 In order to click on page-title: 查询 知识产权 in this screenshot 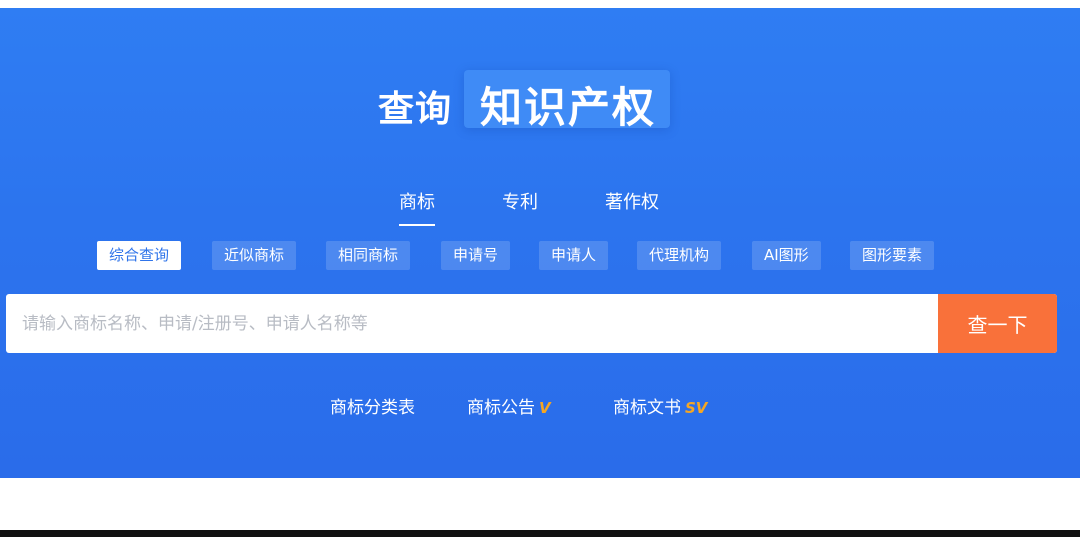, I will do `click(540, 102)`.